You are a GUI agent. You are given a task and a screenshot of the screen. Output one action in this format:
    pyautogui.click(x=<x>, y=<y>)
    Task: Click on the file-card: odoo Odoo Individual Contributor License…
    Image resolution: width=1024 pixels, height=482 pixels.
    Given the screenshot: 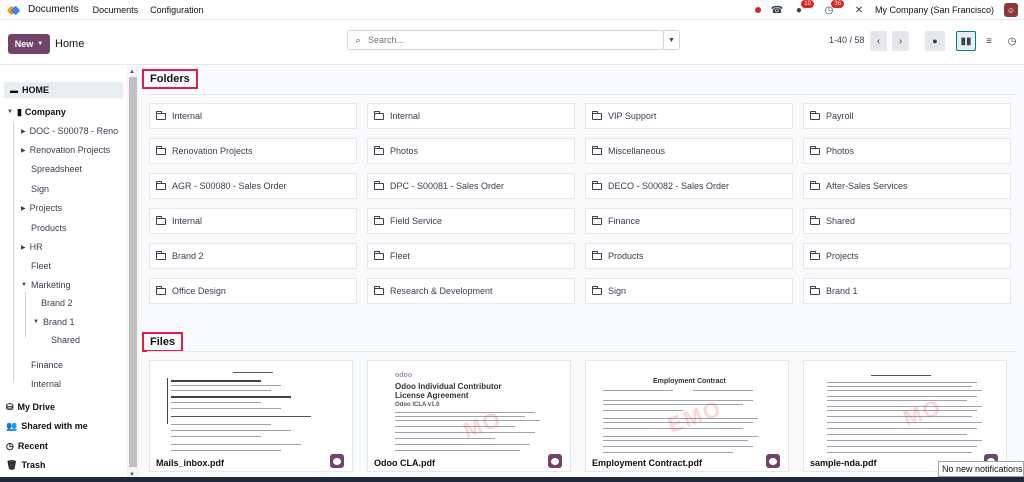 What is the action you would take?
    pyautogui.click(x=469, y=416)
    